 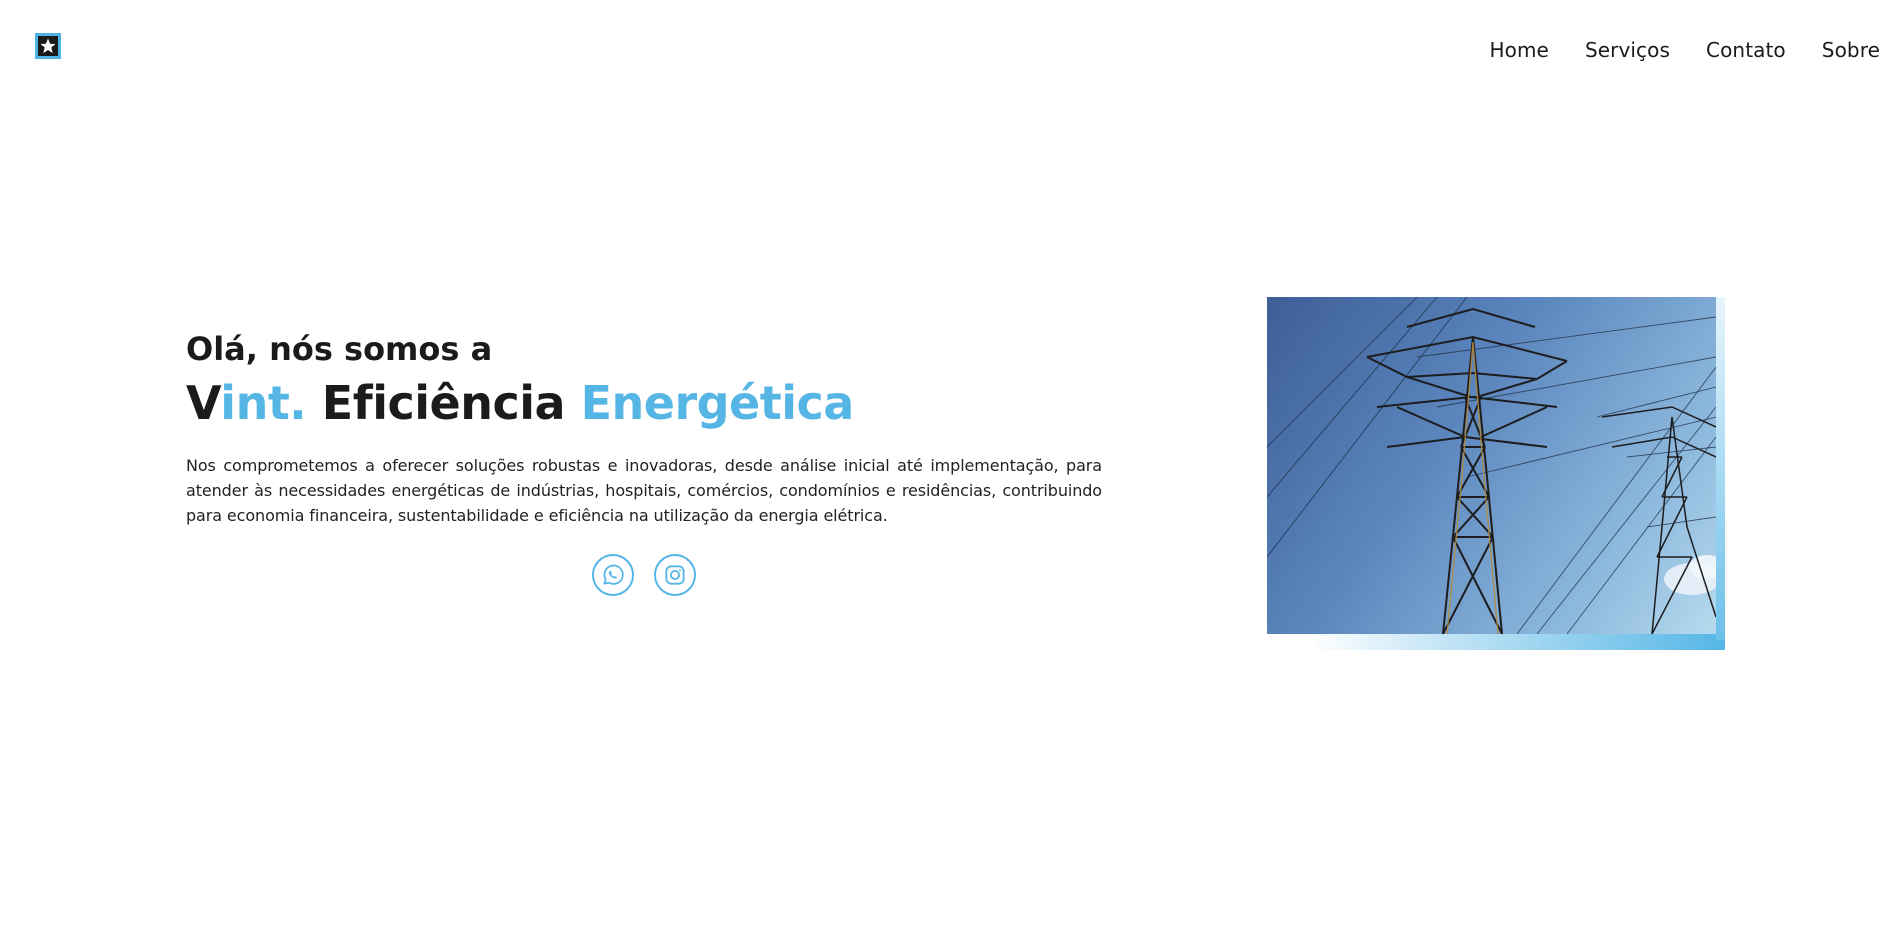 I want to click on hero-headline: Vint. Eficiência Energética, so click(x=644, y=403).